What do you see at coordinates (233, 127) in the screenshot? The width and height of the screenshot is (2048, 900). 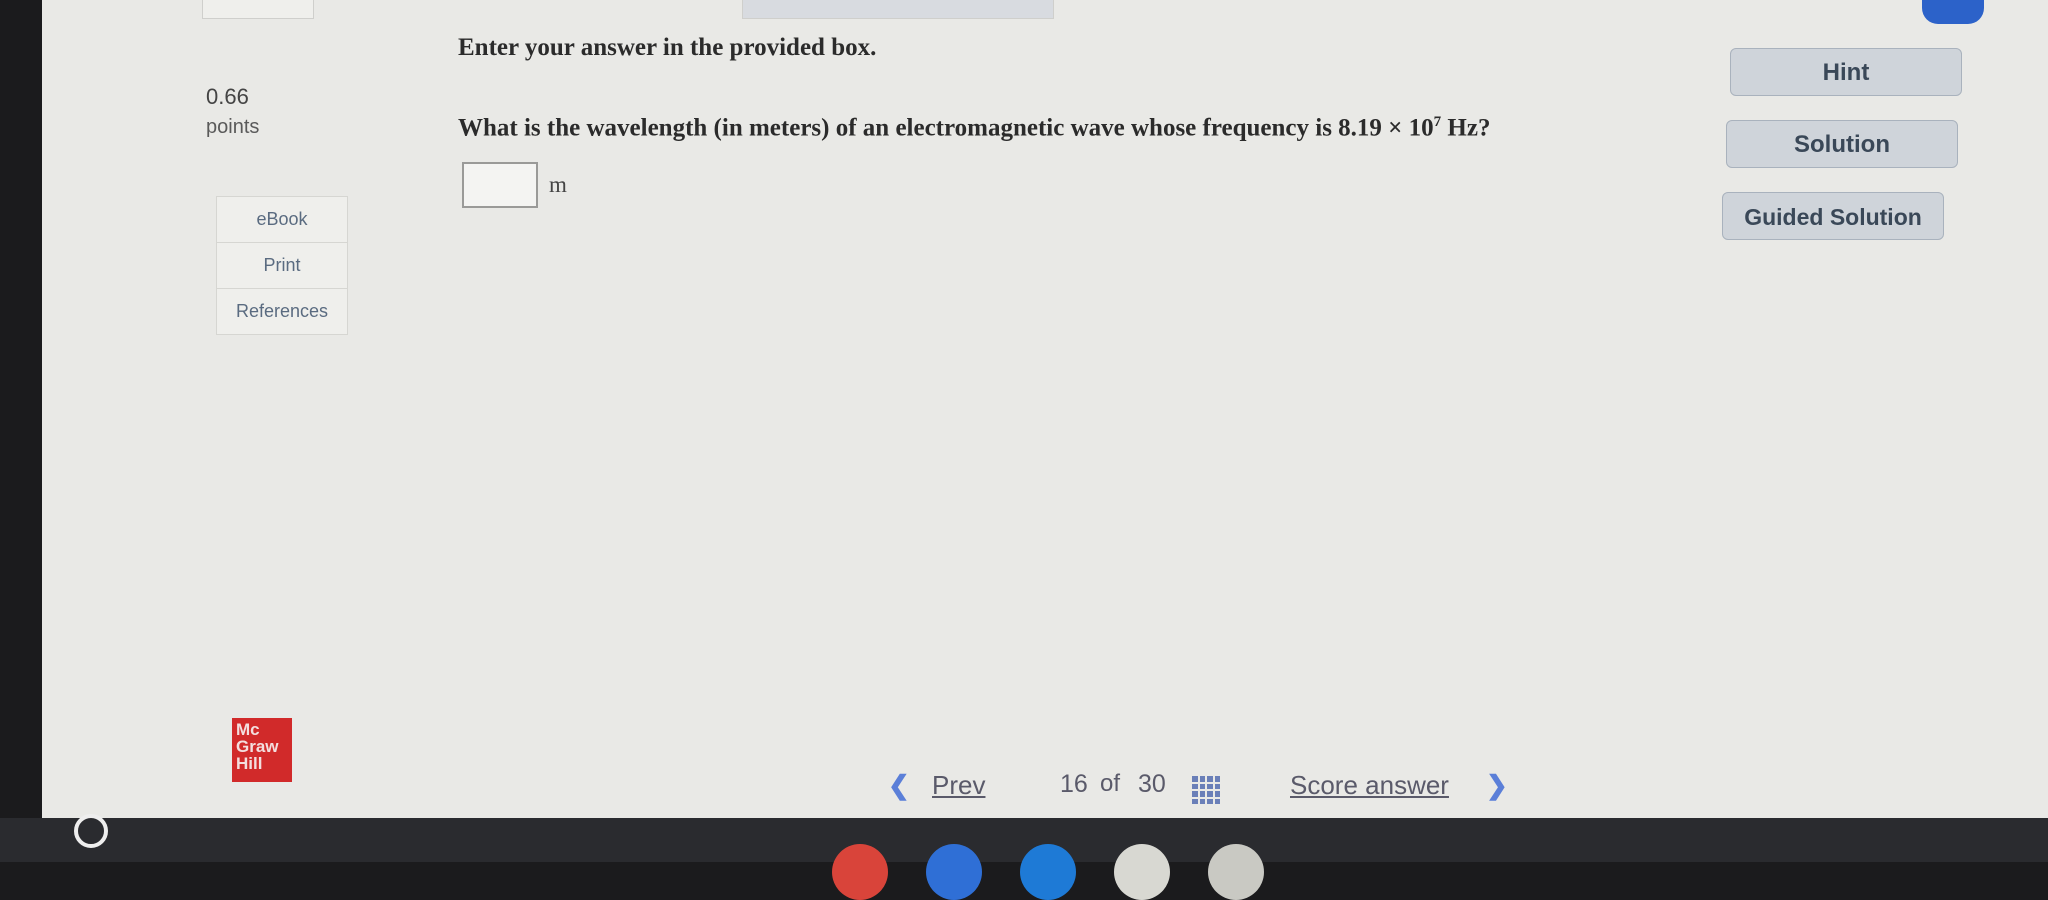 I see `score-unit: points` at bounding box center [233, 127].